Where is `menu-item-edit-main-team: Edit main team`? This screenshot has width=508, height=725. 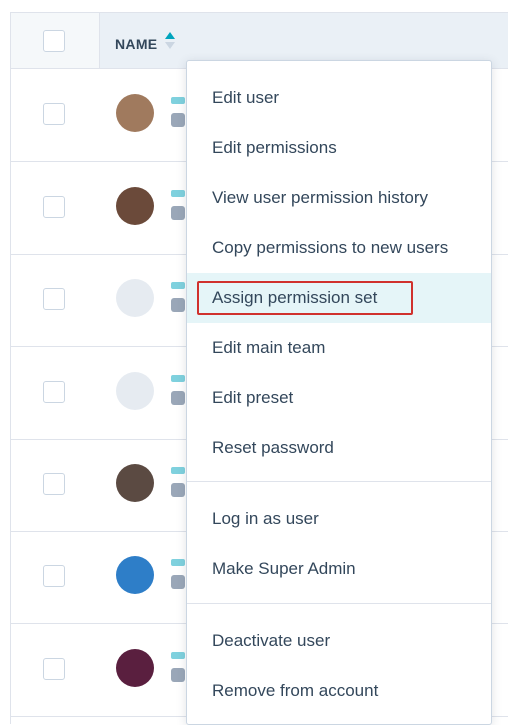
menu-item-edit-main-team: Edit main team is located at coordinates (339, 348).